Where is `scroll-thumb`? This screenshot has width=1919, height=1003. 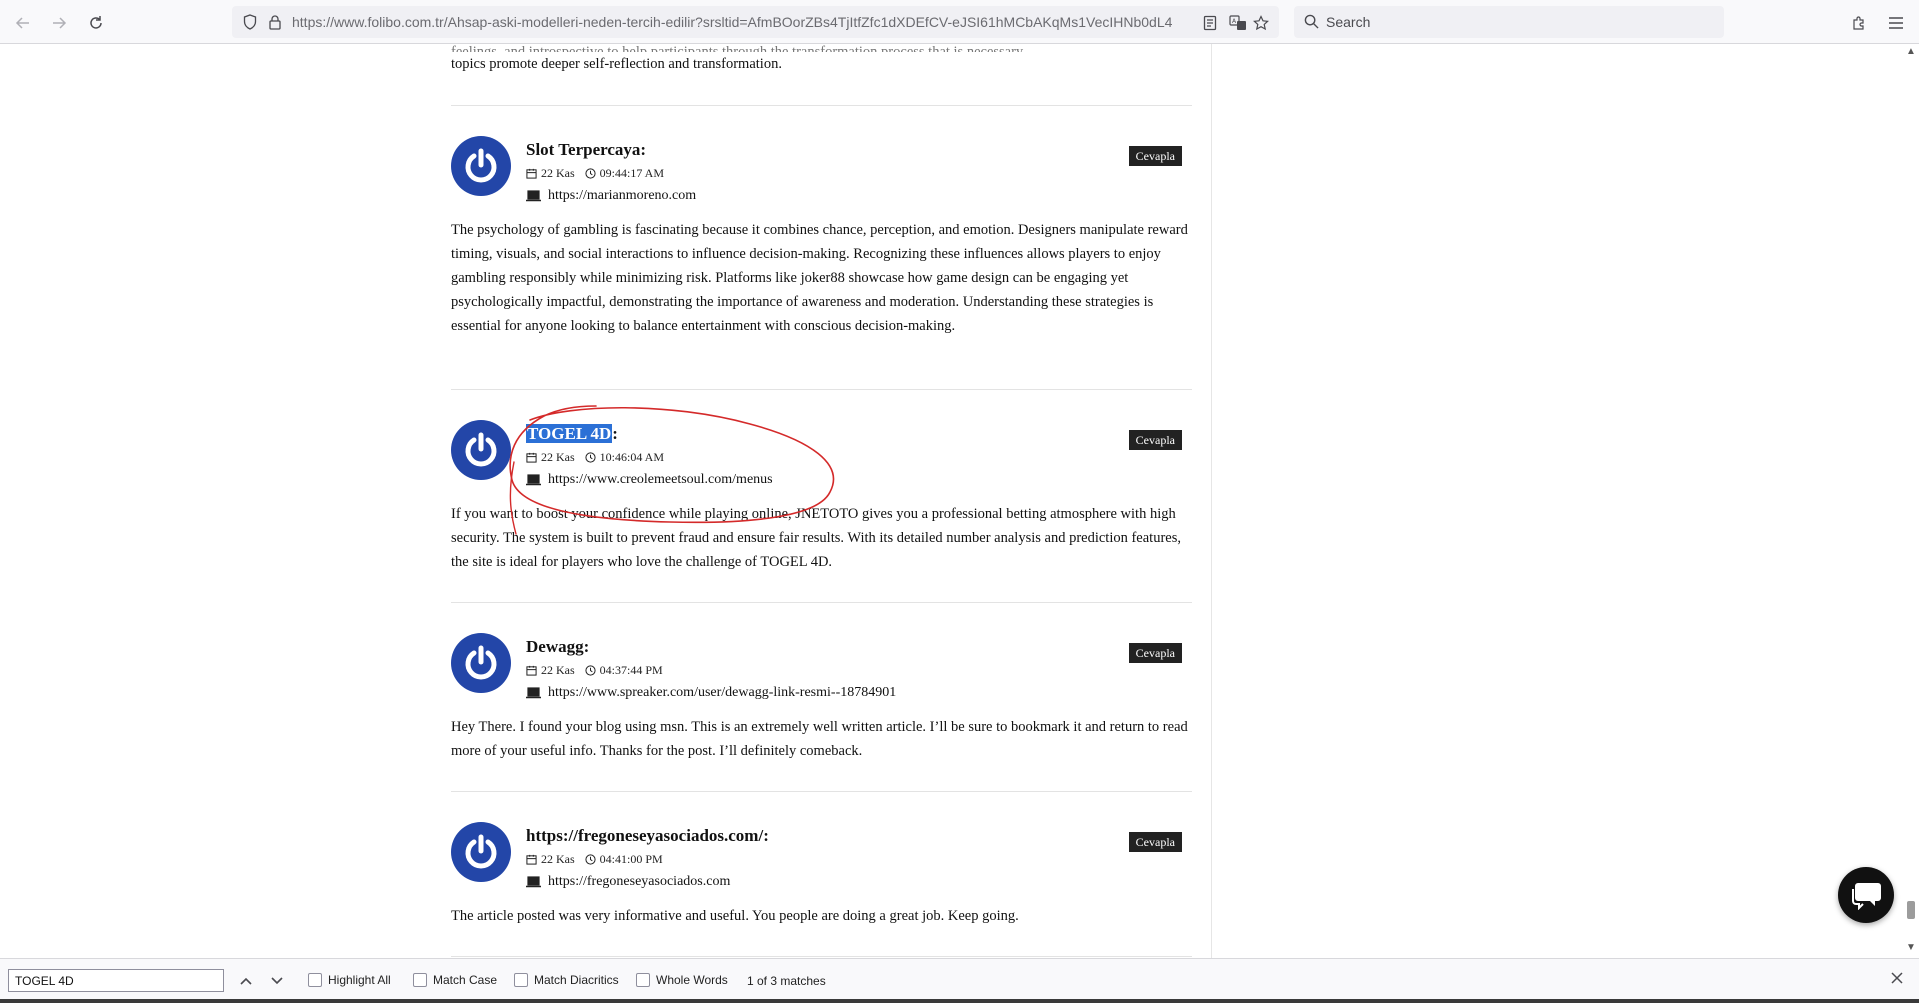 scroll-thumb is located at coordinates (1911, 910).